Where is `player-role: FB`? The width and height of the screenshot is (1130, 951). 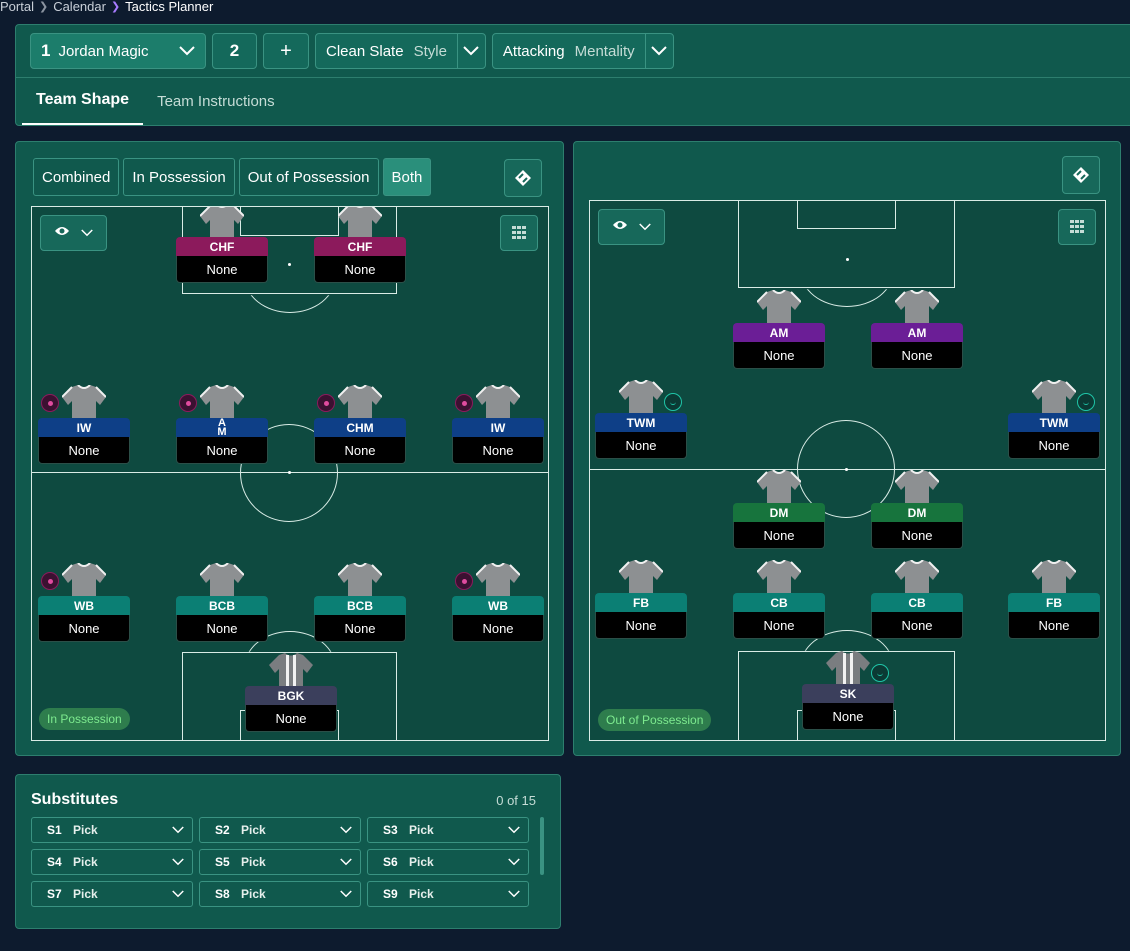
player-role: FB is located at coordinates (1054, 602).